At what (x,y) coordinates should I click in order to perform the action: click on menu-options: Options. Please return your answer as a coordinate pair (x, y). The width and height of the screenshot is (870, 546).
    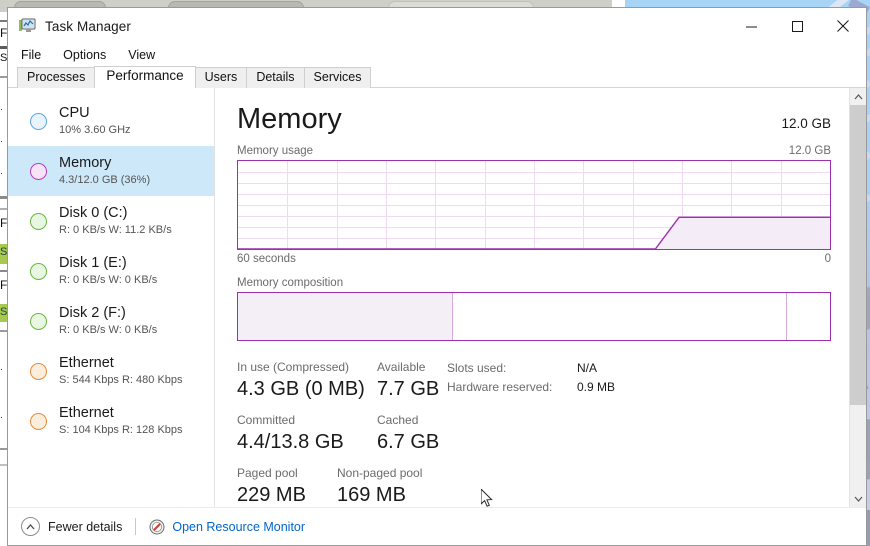
    Looking at the image, I should click on (84, 55).